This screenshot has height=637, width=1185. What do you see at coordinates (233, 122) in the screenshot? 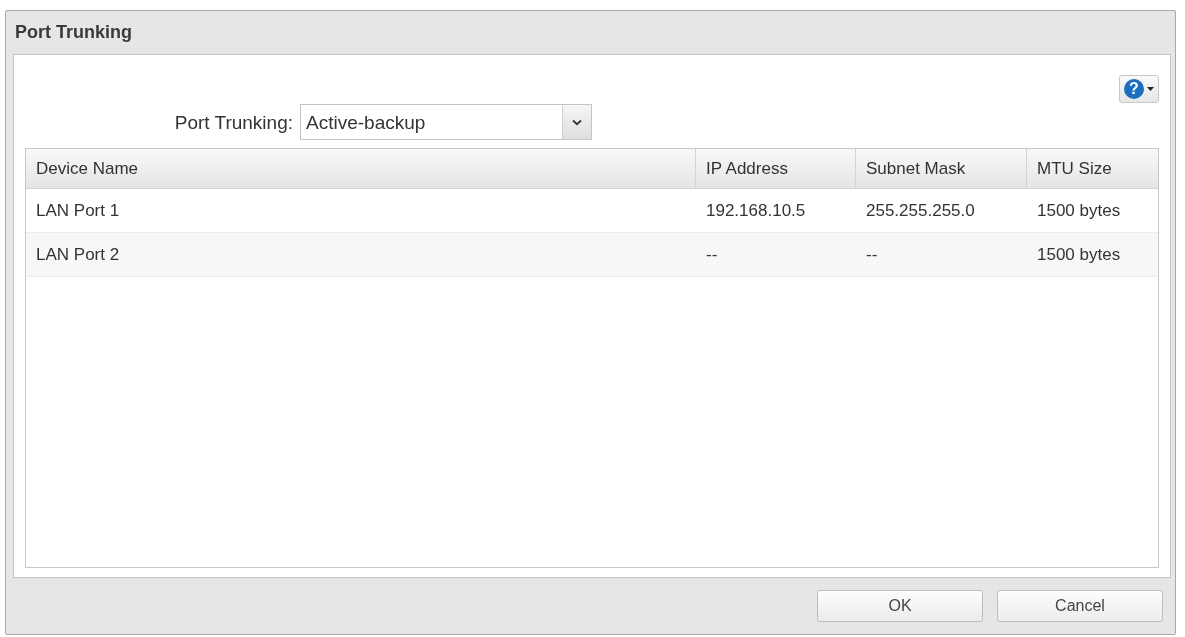
I see `port-trunking-label: Port Trunking:` at bounding box center [233, 122].